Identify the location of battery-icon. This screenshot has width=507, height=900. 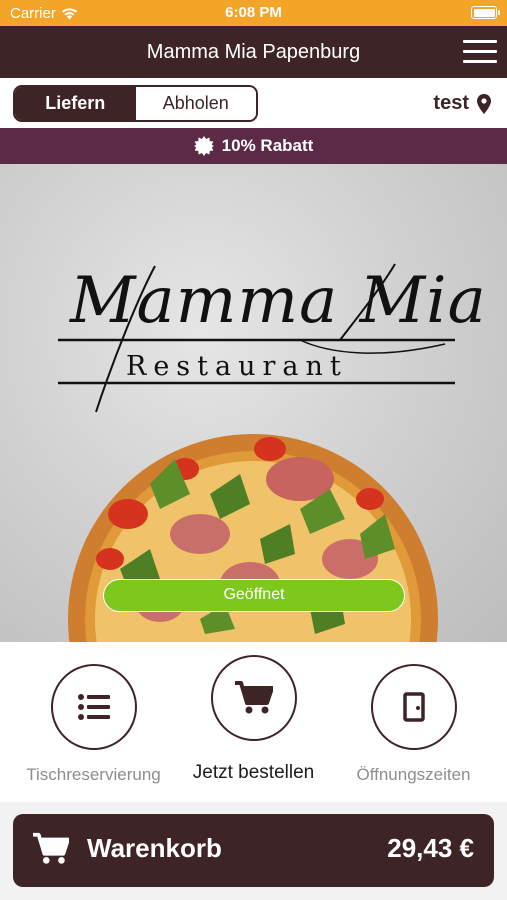
(485, 12).